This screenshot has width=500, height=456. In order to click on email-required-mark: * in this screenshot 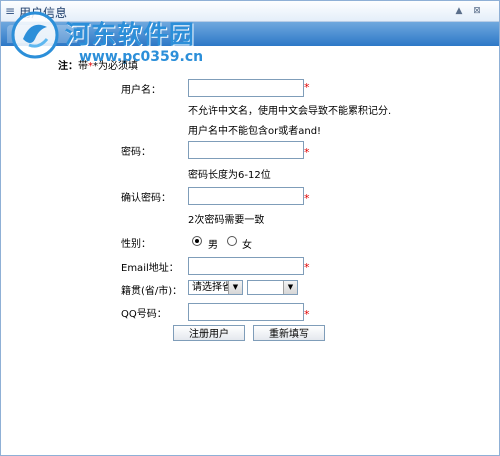, I will do `click(307, 267)`.